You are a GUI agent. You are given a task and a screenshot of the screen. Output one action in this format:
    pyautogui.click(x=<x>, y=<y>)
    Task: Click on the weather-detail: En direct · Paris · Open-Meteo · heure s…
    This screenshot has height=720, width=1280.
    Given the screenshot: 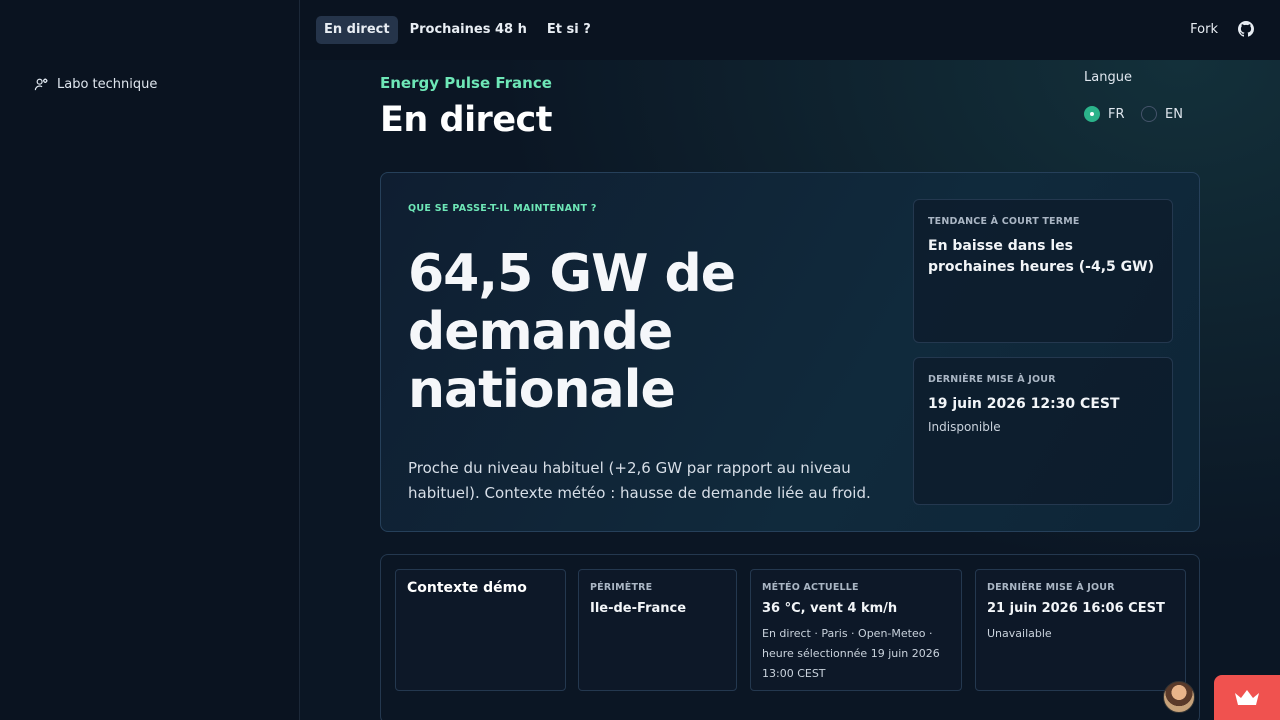 What is the action you would take?
    pyautogui.click(x=851, y=653)
    